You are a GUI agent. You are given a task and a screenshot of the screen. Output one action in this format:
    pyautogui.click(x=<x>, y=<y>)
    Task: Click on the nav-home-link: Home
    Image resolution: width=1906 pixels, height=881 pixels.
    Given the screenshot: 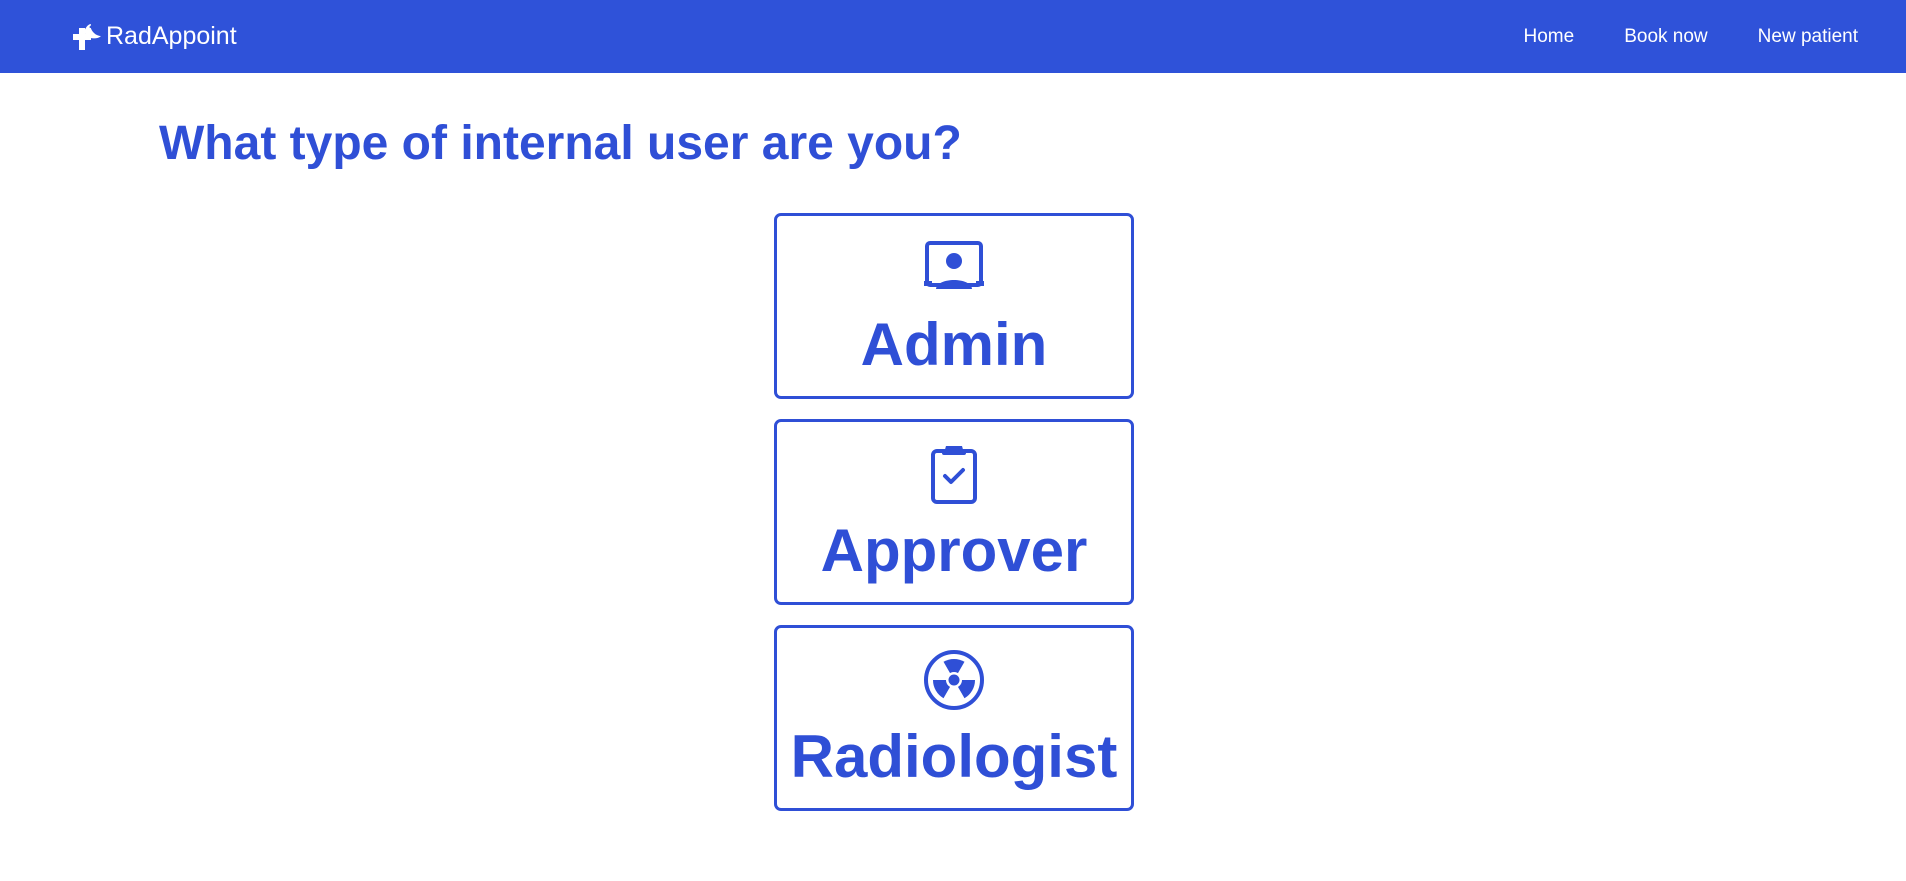 What is the action you would take?
    pyautogui.click(x=1549, y=37)
    